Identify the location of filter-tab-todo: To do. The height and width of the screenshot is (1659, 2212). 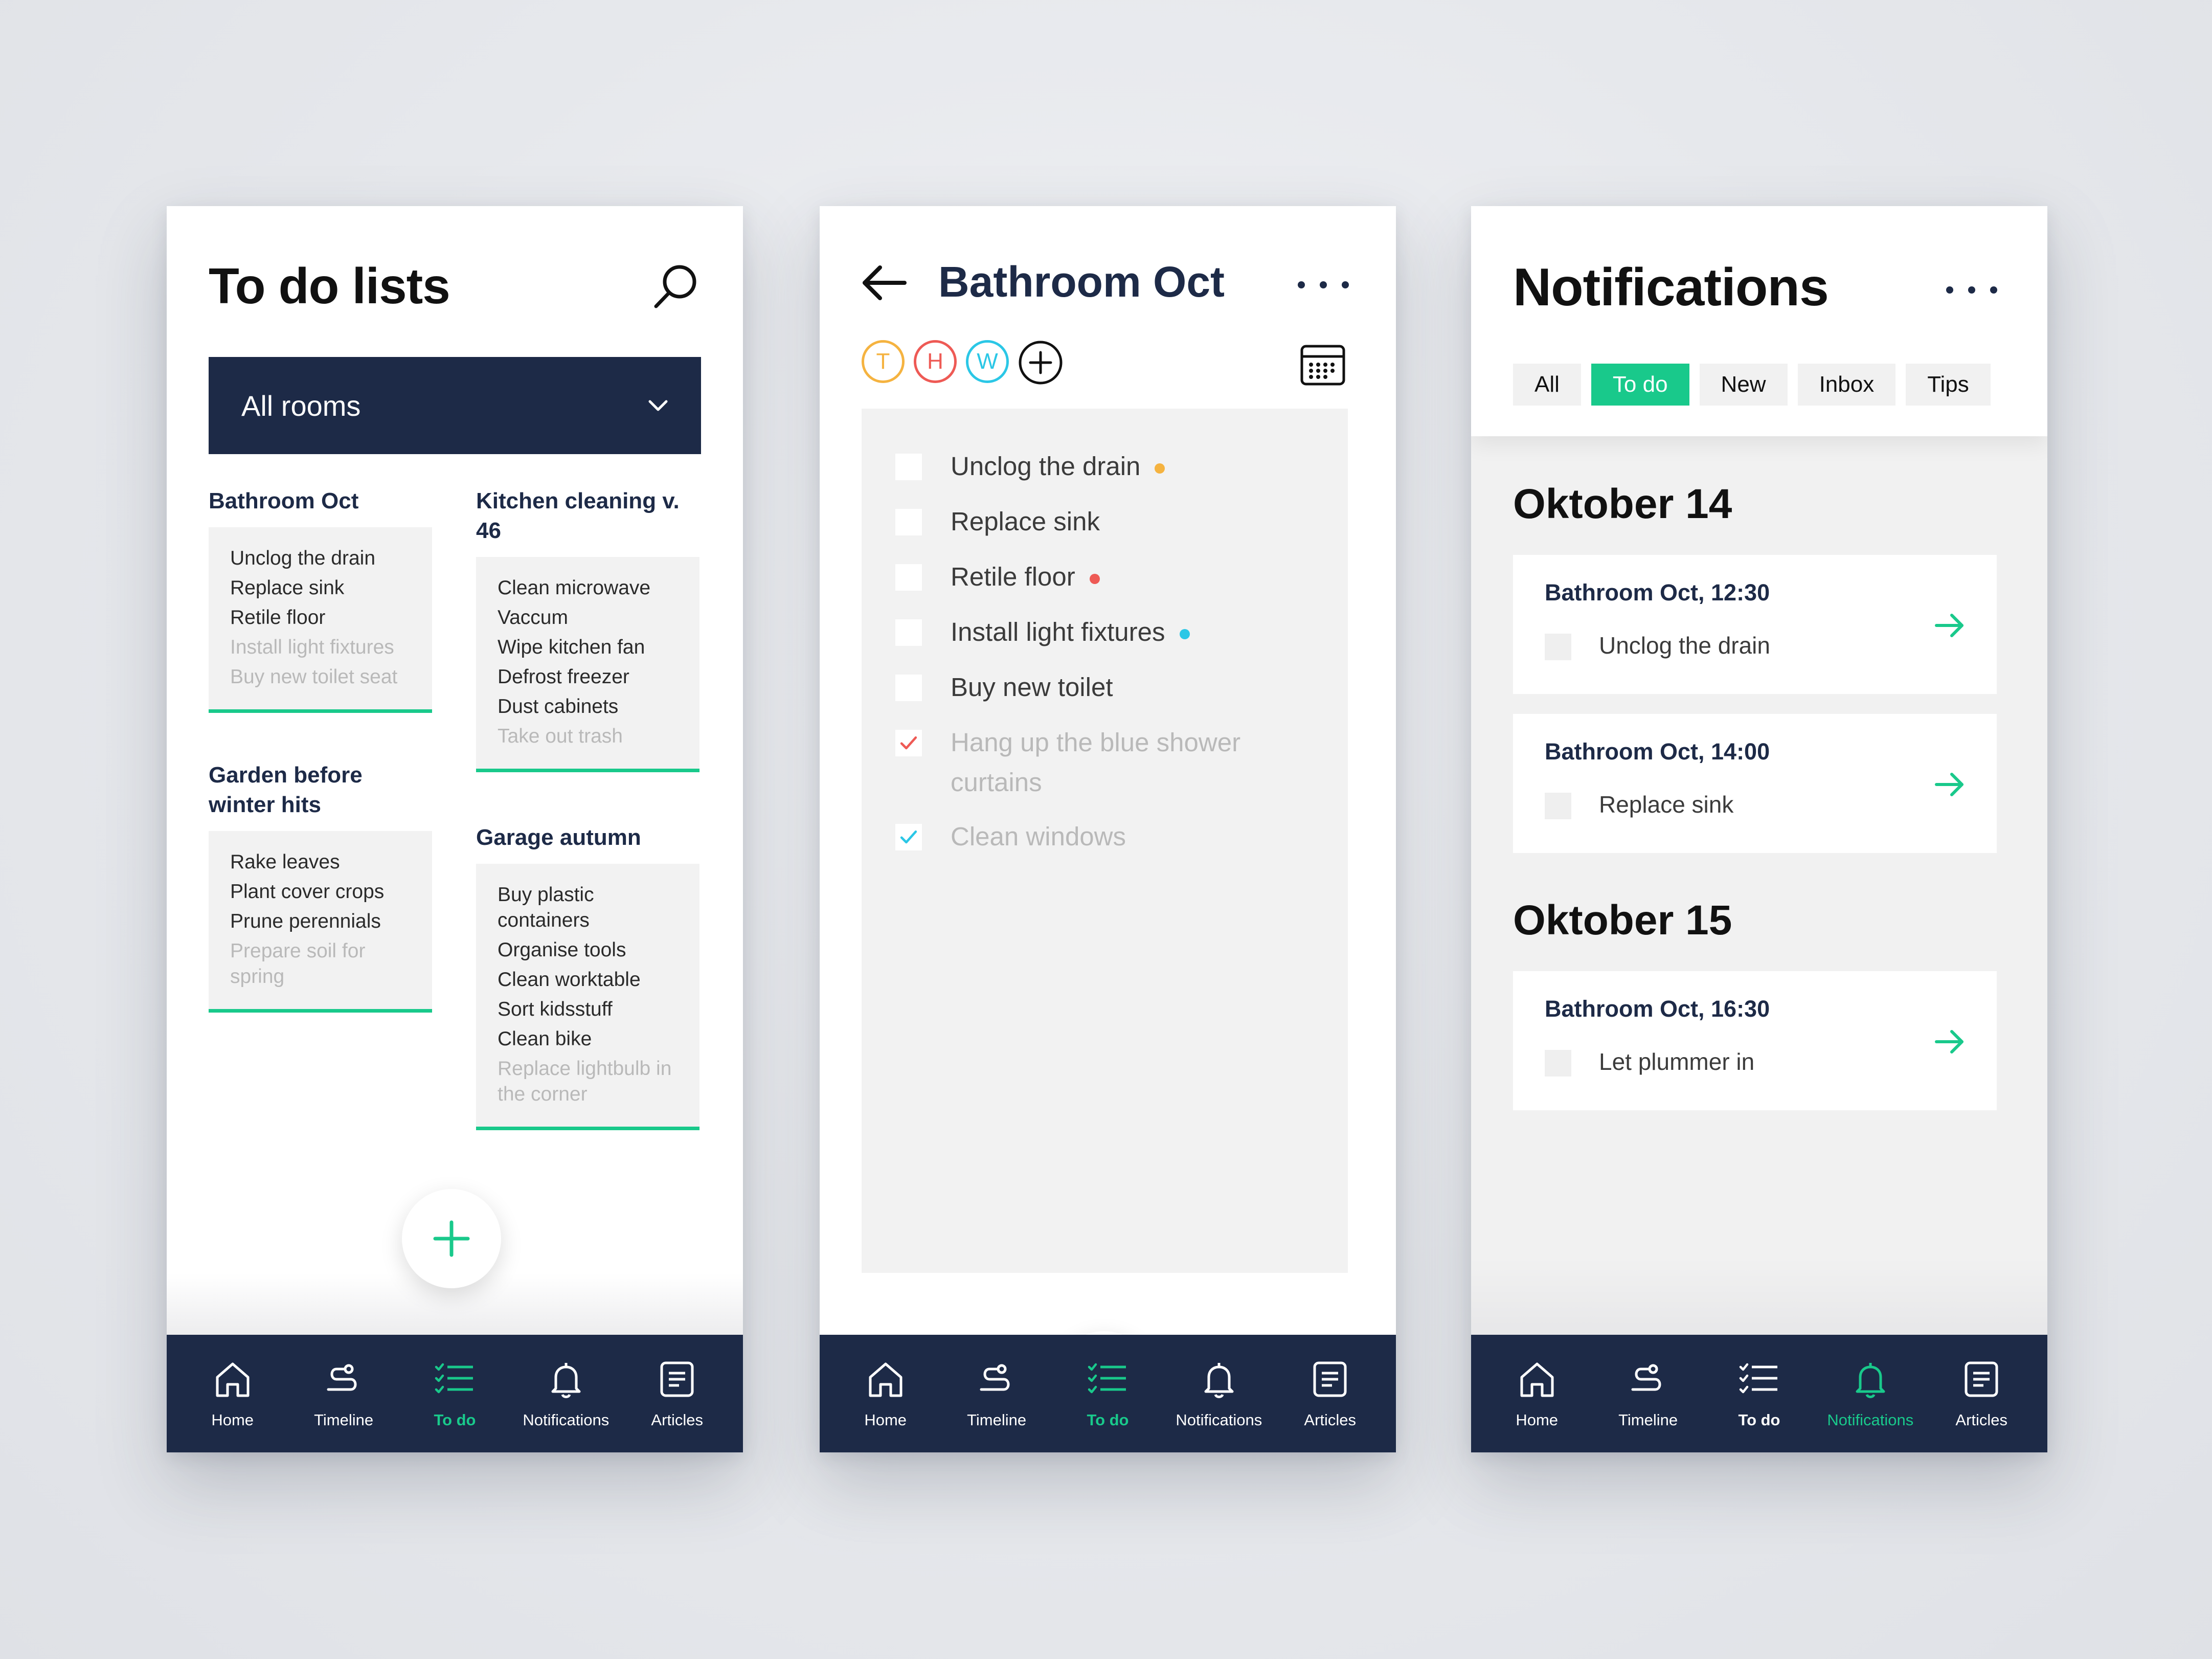
(1640, 385).